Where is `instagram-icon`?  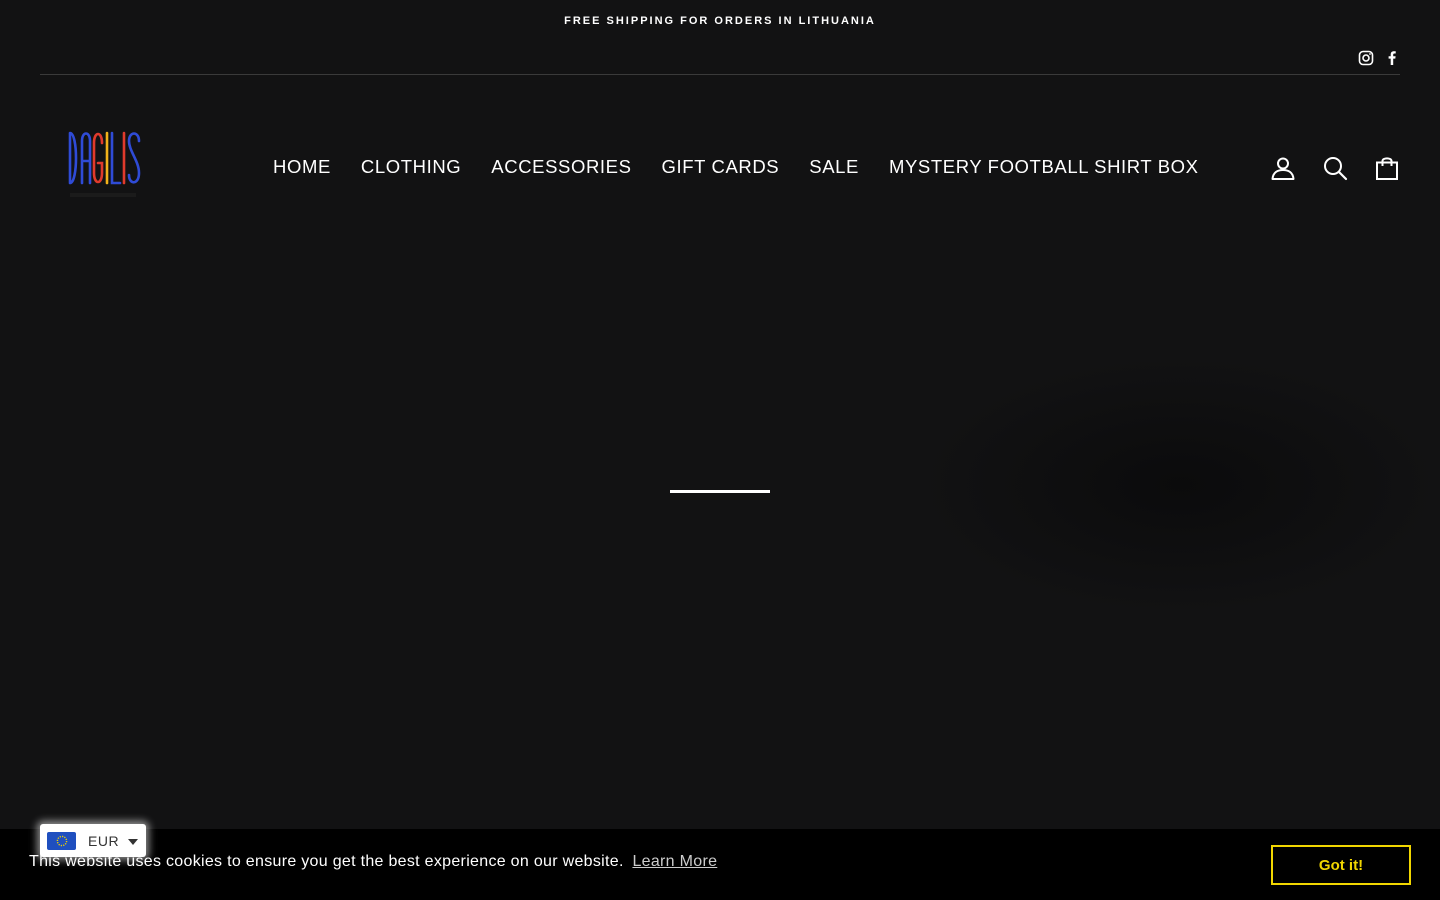 instagram-icon is located at coordinates (1366, 58).